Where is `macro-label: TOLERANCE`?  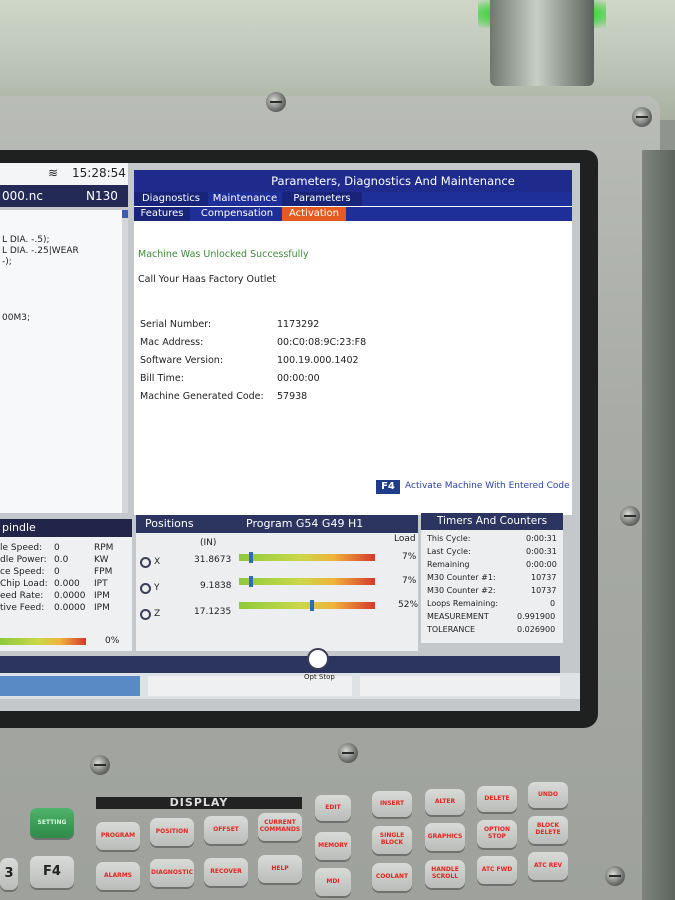 macro-label: TOLERANCE is located at coordinates (451, 629).